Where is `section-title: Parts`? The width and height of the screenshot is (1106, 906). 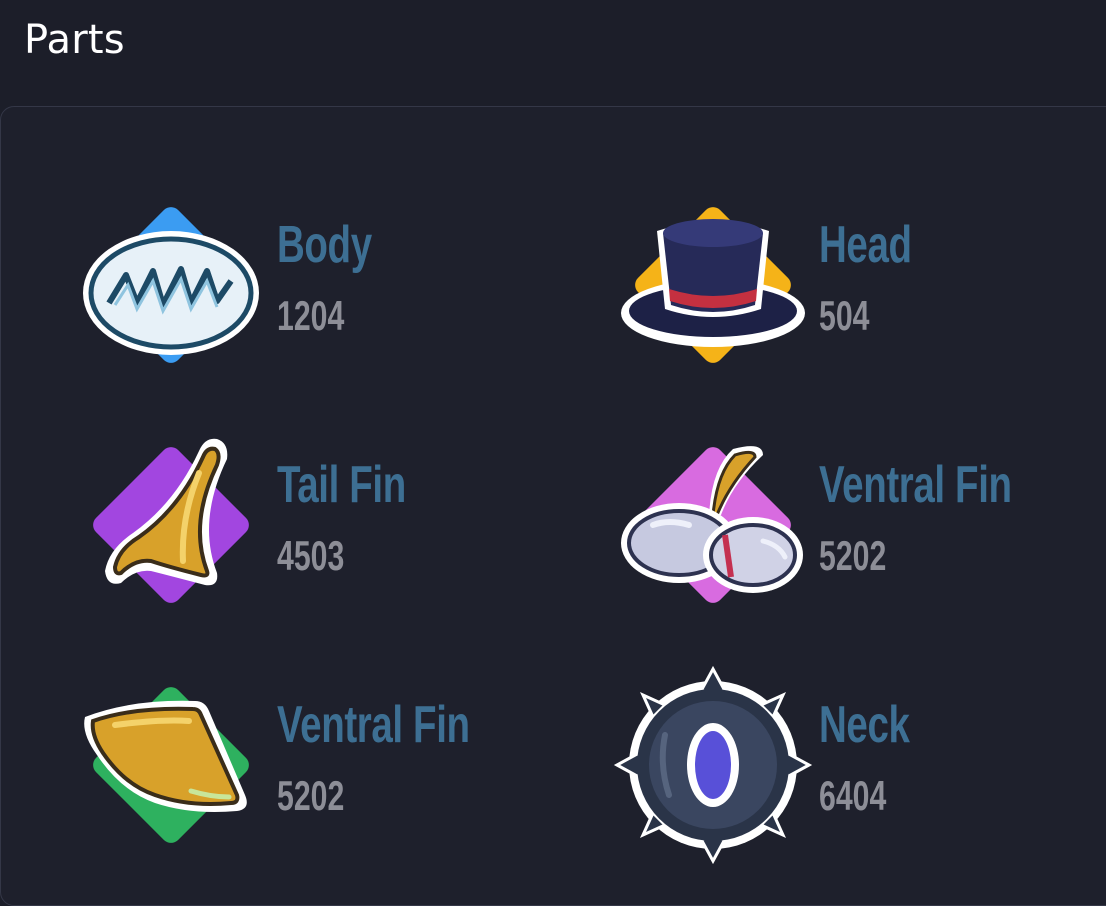 section-title: Parts is located at coordinates (74, 40).